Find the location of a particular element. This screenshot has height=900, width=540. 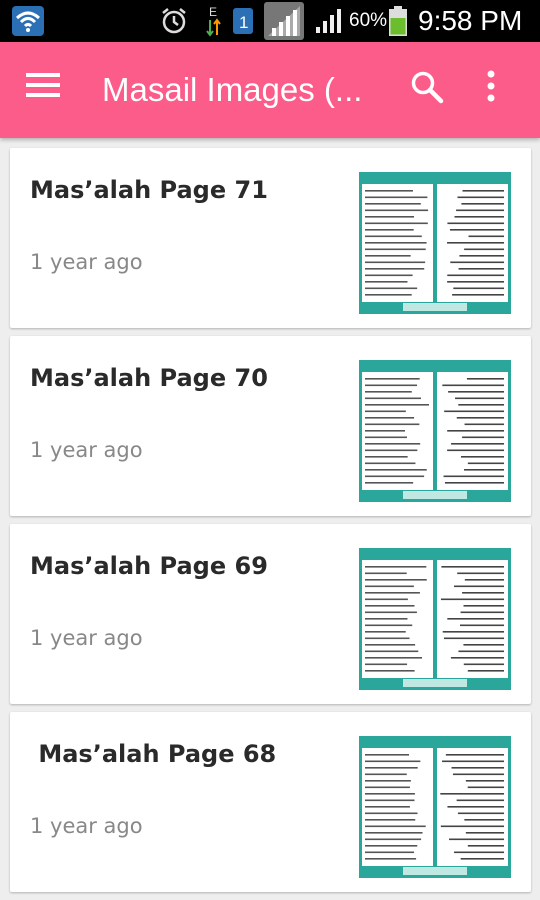

data-transfer-icon: E is located at coordinates (215, 21).